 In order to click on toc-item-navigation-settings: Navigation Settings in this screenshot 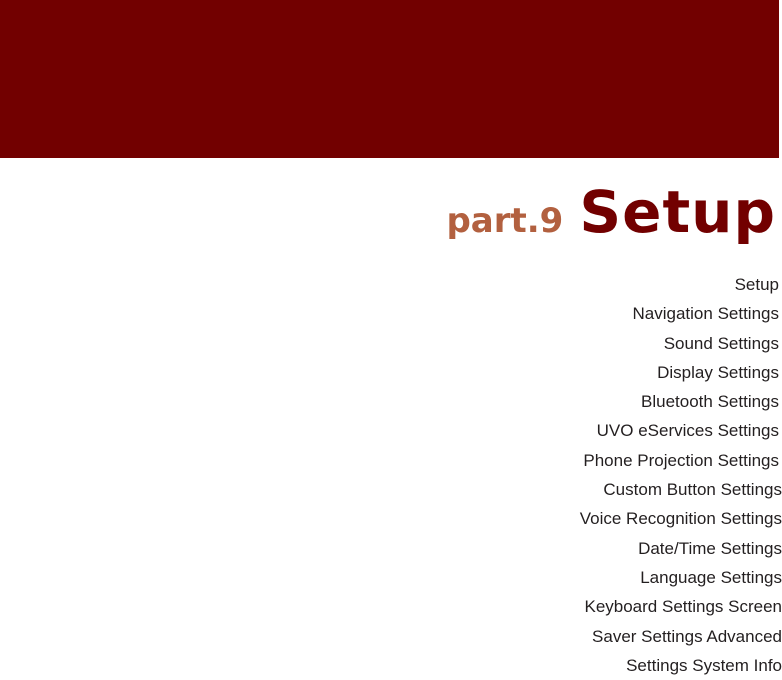, I will do `click(632, 313)`.